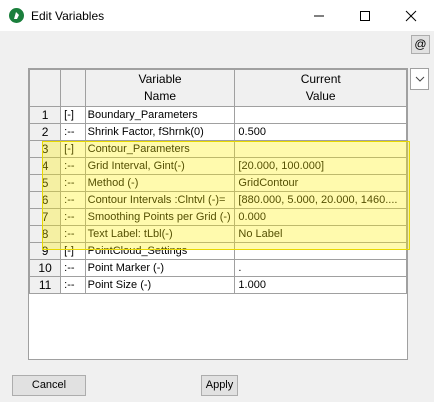 This screenshot has width=434, height=402. Describe the element at coordinates (160, 88) in the screenshot. I see `header-variable-name: Variable Name` at that location.